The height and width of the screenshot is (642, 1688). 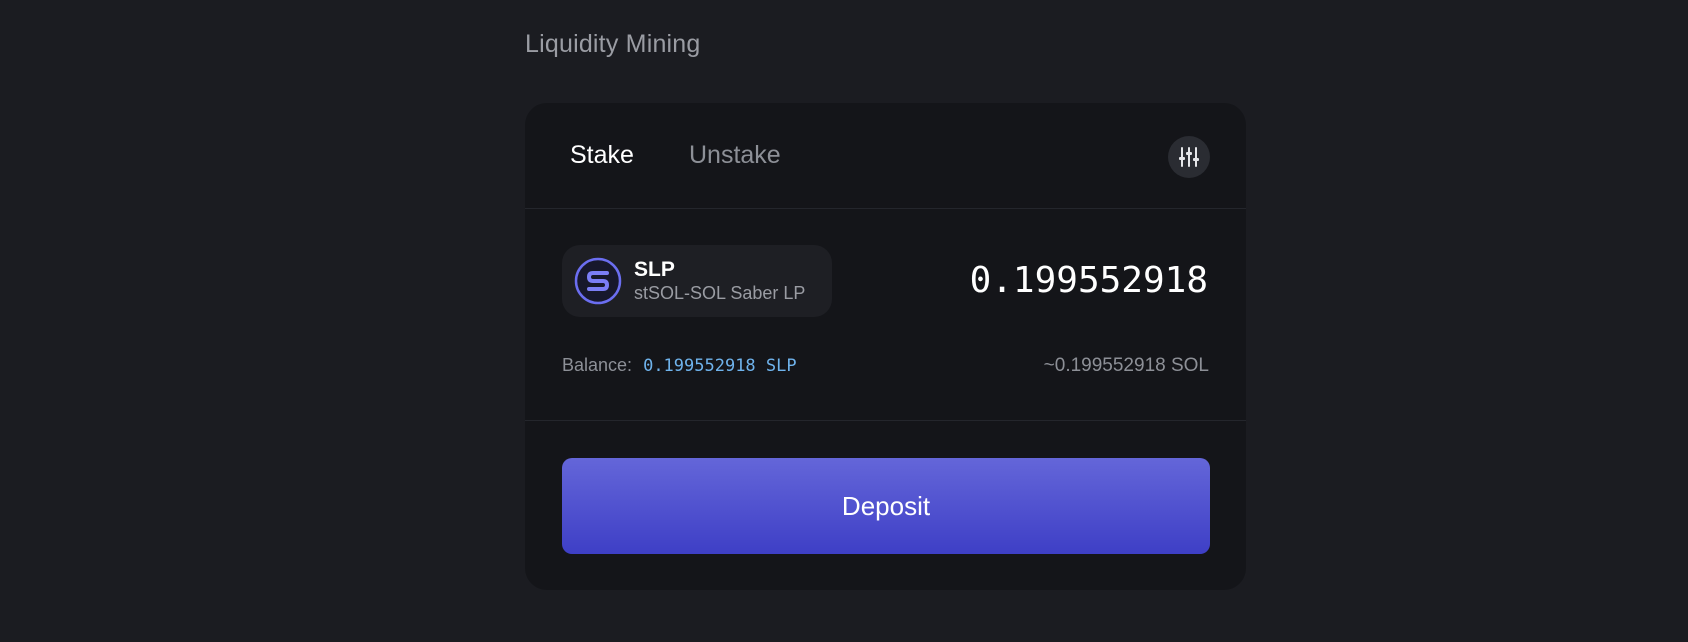 What do you see at coordinates (602, 155) in the screenshot?
I see `tab-stake: Stake` at bounding box center [602, 155].